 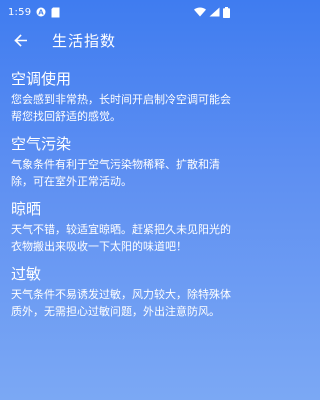 What do you see at coordinates (120, 12) in the screenshot?
I see `status-bar: 1:59 A` at bounding box center [120, 12].